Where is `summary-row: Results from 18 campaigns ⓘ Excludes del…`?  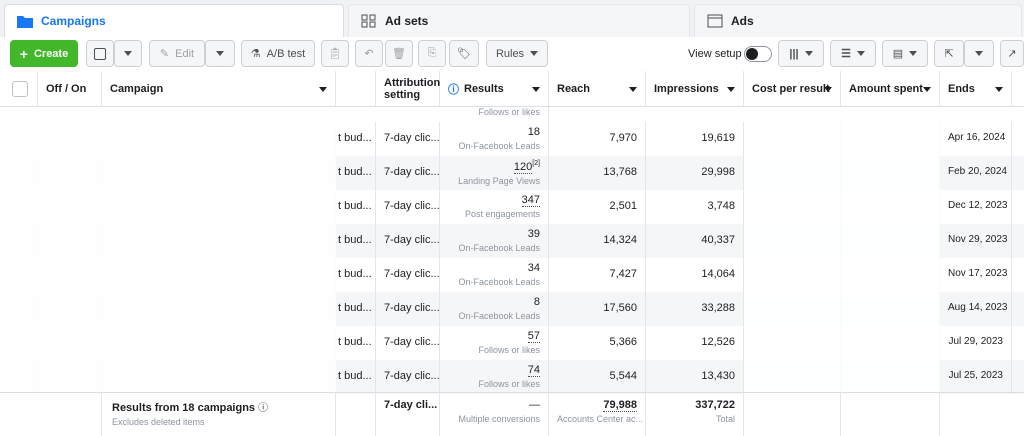 summary-row: Results from 18 campaigns ⓘ Excludes del… is located at coordinates (512, 414).